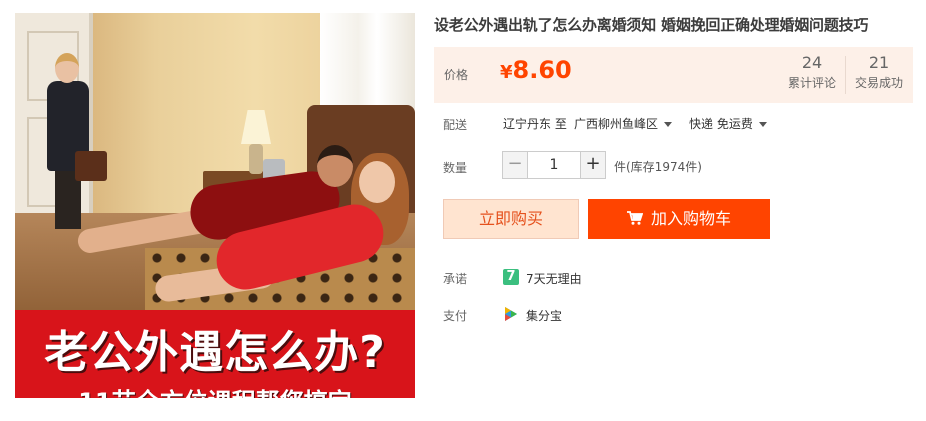 This screenshot has height=421, width=926. Describe the element at coordinates (377, 182) in the screenshot. I see `woman-head` at that location.